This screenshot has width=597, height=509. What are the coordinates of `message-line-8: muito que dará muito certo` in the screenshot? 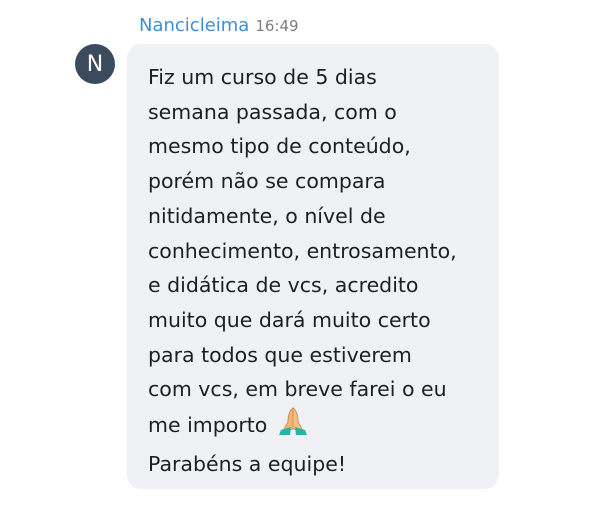 It's located at (289, 319).